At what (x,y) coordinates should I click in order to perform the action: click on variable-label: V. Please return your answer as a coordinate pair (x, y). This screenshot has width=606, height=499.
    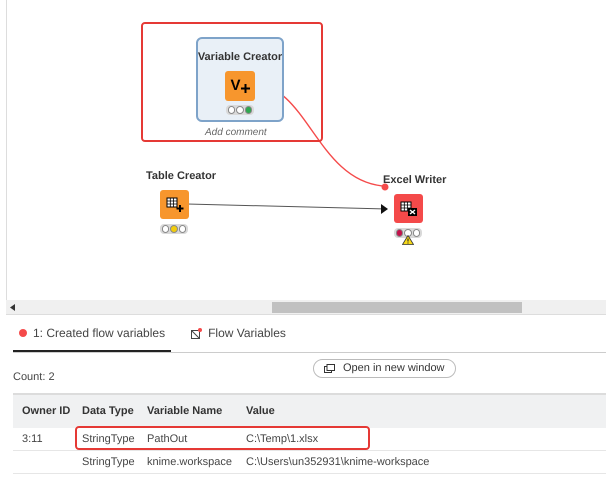
    Looking at the image, I should click on (235, 85).